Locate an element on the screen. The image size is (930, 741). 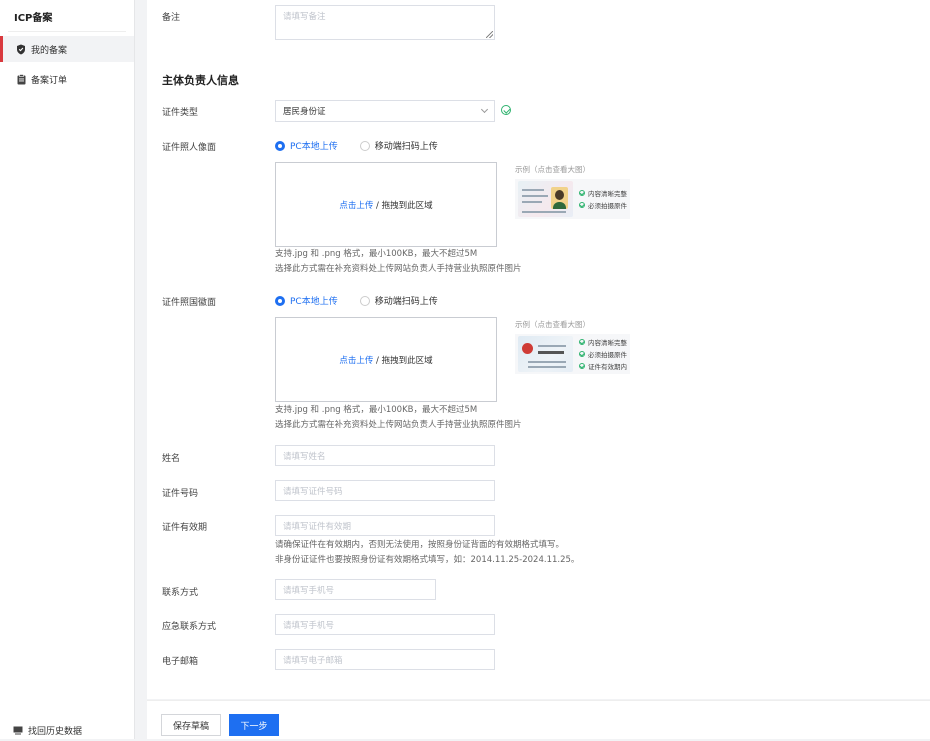
id-front-upload-area: 点击上传 / 拖拽到此区域 is located at coordinates (386, 204).